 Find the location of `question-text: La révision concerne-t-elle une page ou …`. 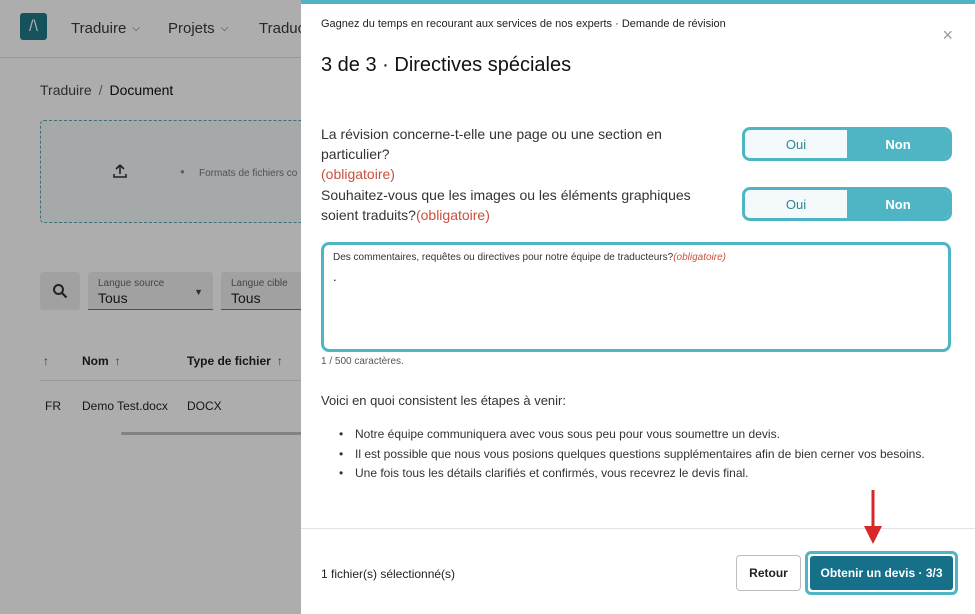

question-text: La révision concerne-t-elle une page ou … is located at coordinates (491, 144).